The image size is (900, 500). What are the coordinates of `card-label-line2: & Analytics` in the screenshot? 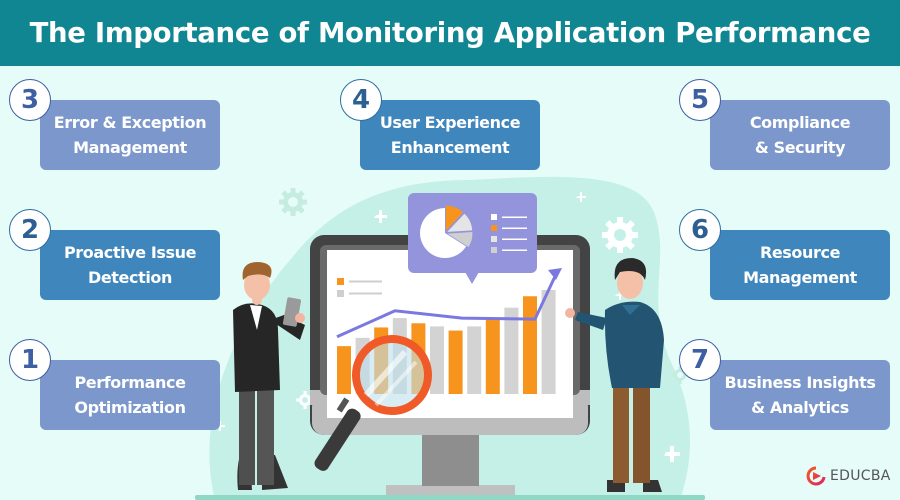 It's located at (800, 407).